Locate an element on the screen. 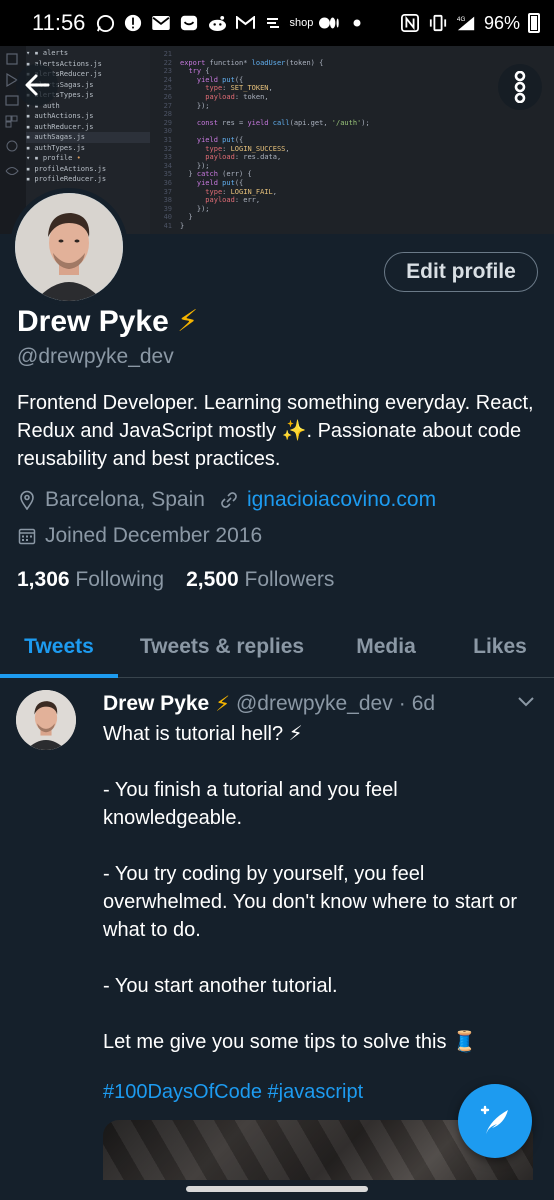 This screenshot has width=554, height=1200. transfer-icon is located at coordinates (273, 23).